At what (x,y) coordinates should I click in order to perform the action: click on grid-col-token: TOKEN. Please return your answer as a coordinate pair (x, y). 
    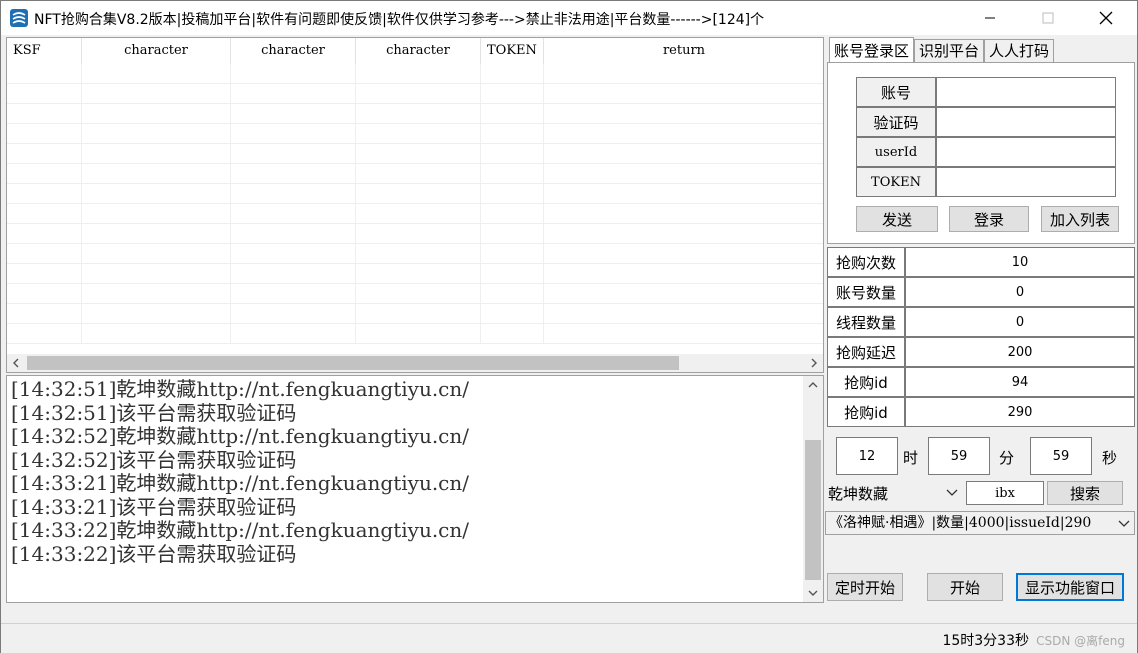
    Looking at the image, I should click on (512, 51).